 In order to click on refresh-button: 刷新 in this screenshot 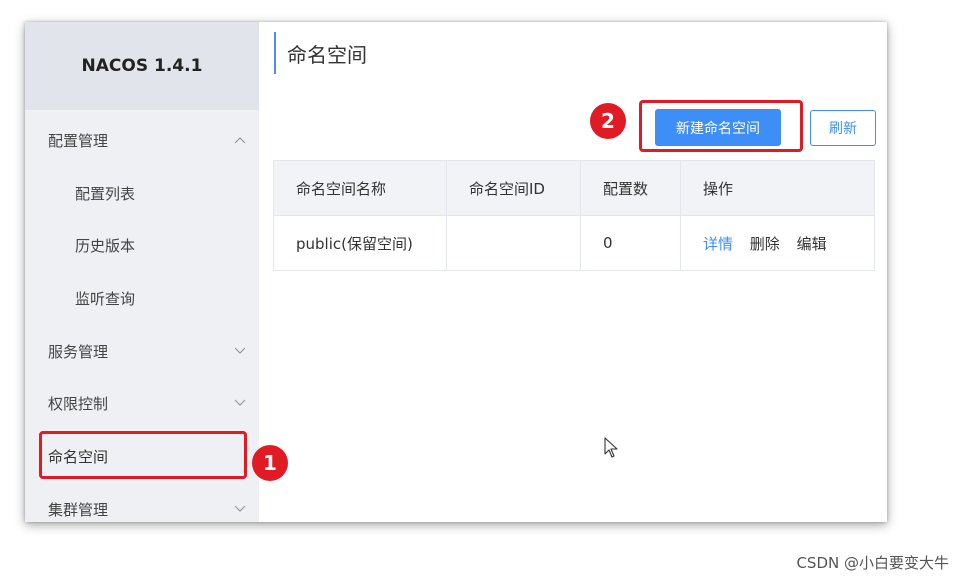, I will do `click(843, 128)`.